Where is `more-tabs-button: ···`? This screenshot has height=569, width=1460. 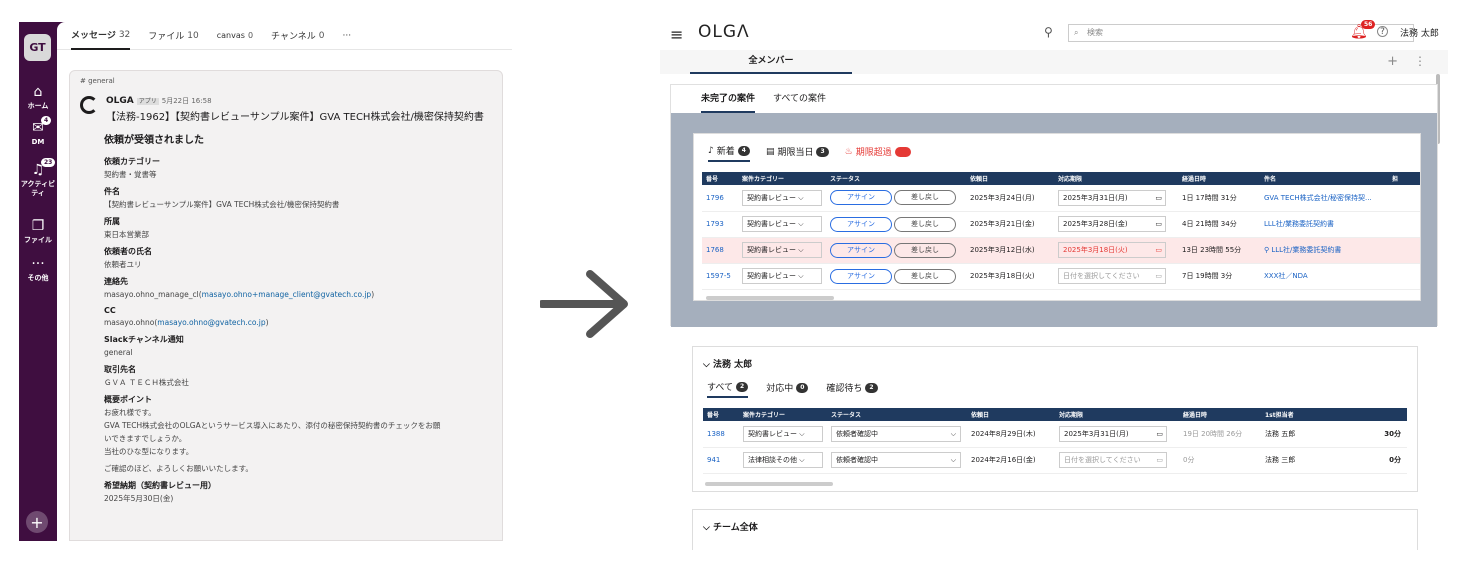 more-tabs-button: ··· is located at coordinates (347, 36).